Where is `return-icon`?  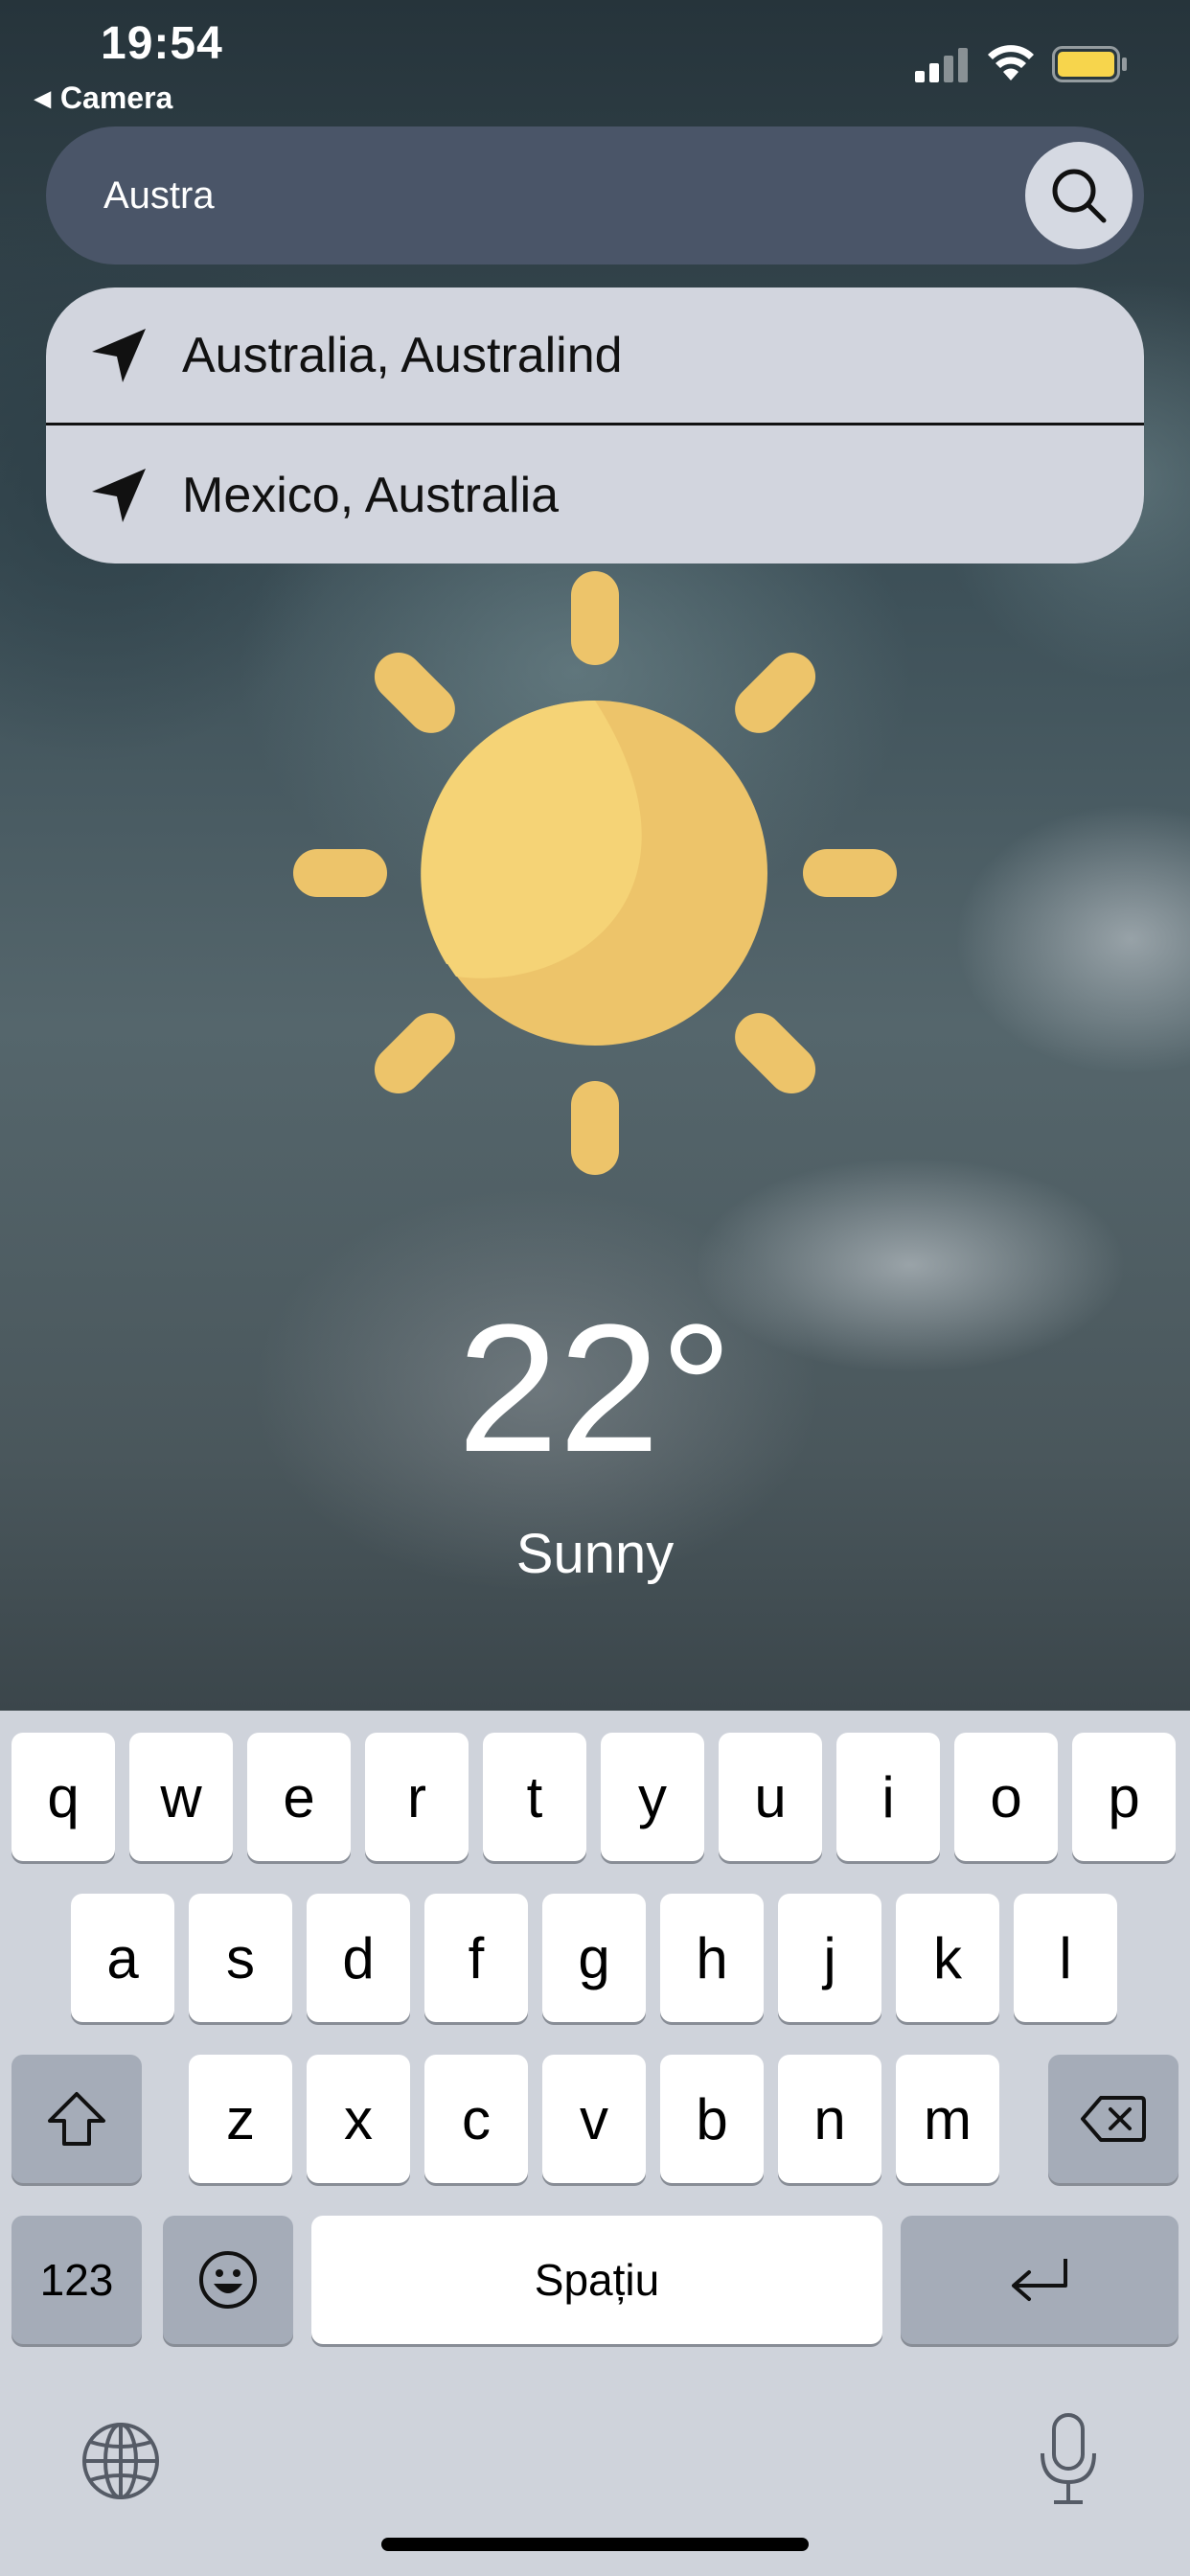
return-icon is located at coordinates (1039, 2280).